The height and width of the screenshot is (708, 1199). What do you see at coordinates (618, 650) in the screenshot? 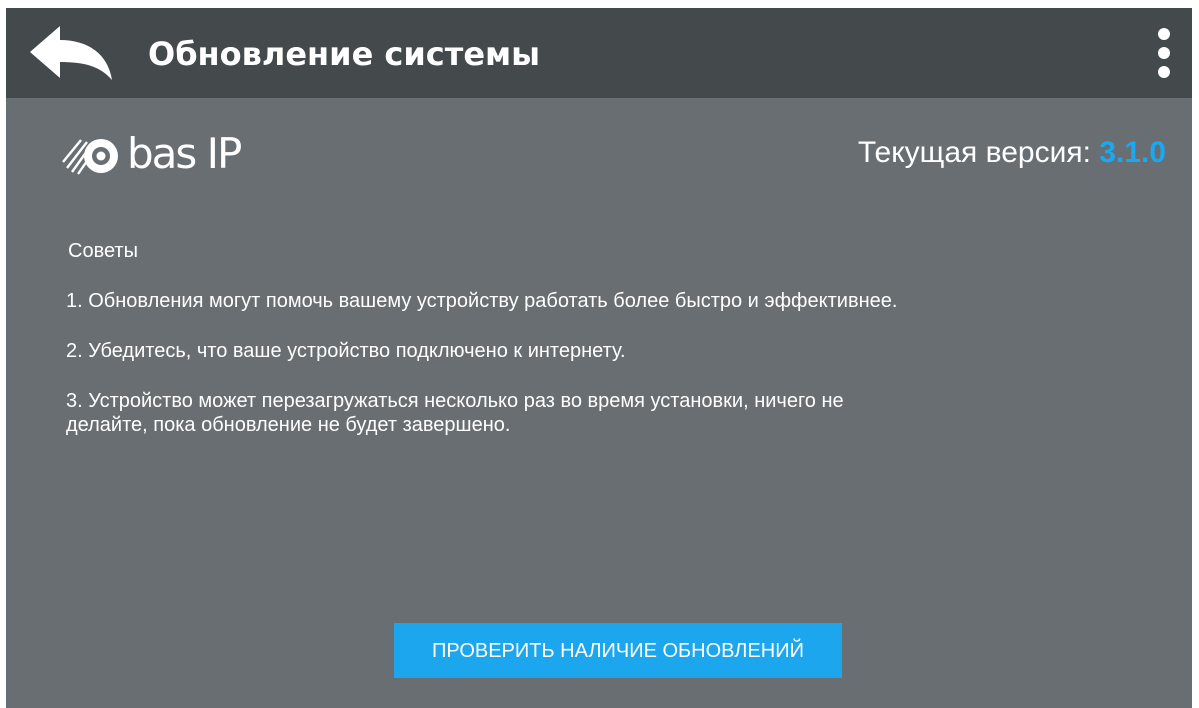
I see `check-updates-button: ПРОВЕРИТЬ НАЛИЧИЕ ОБНОВЛЕНИЙ` at bounding box center [618, 650].